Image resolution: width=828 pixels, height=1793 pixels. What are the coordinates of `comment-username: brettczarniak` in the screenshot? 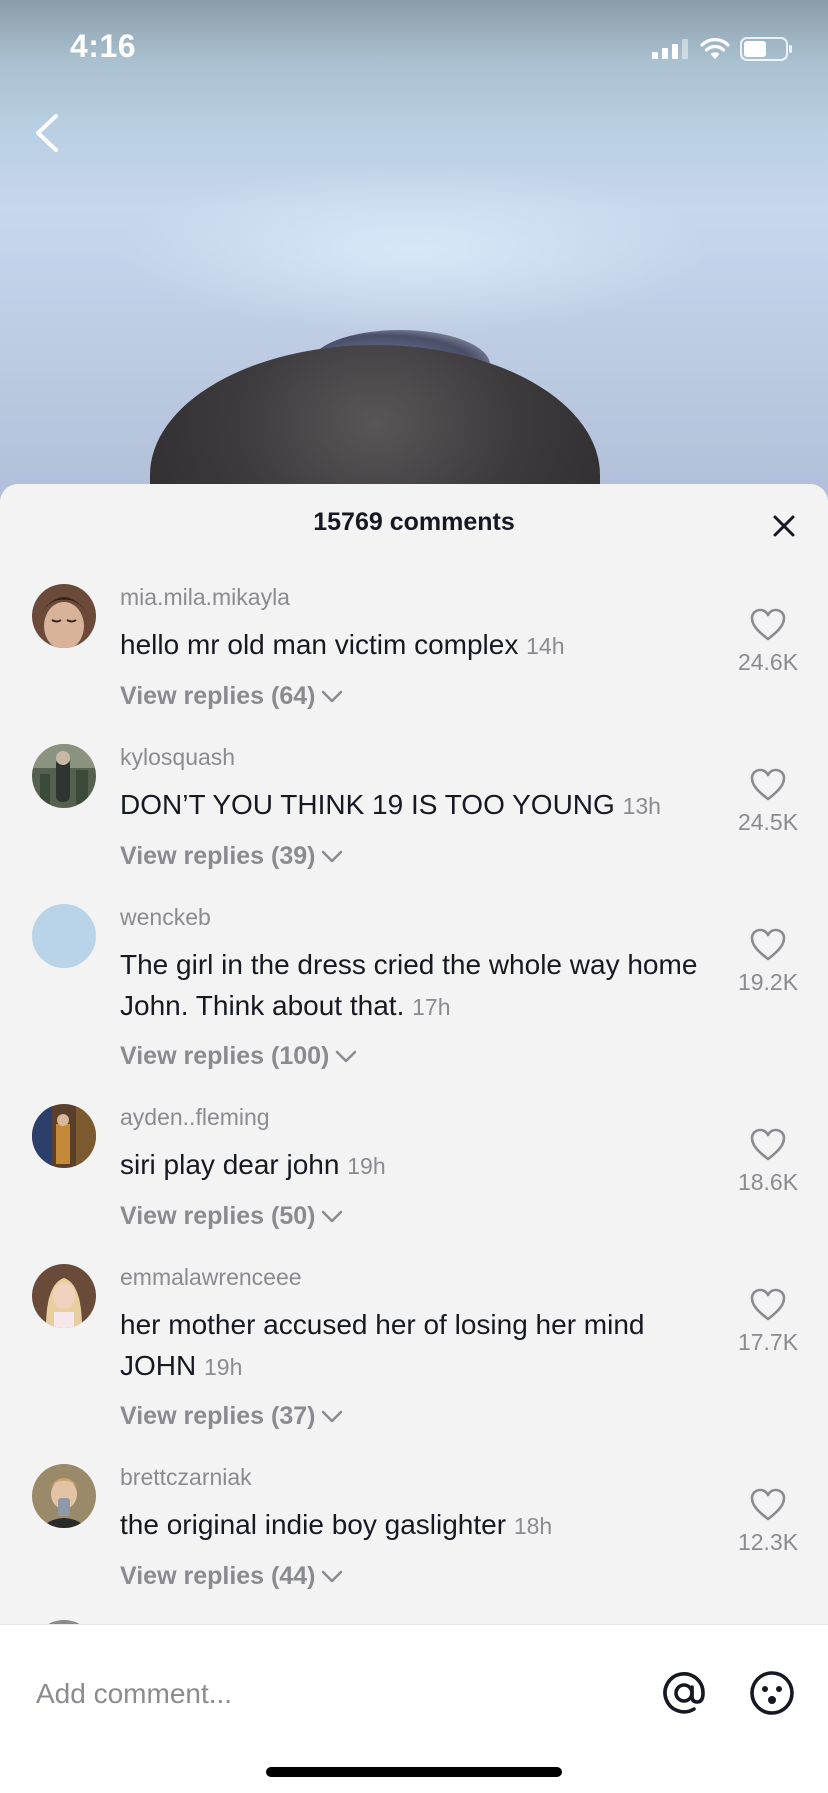 It's located at (186, 1477).